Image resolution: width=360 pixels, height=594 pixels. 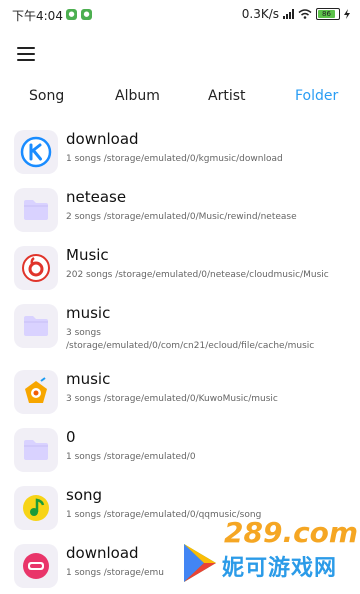 What do you see at coordinates (71, 437) in the screenshot?
I see `folder-name: 0` at bounding box center [71, 437].